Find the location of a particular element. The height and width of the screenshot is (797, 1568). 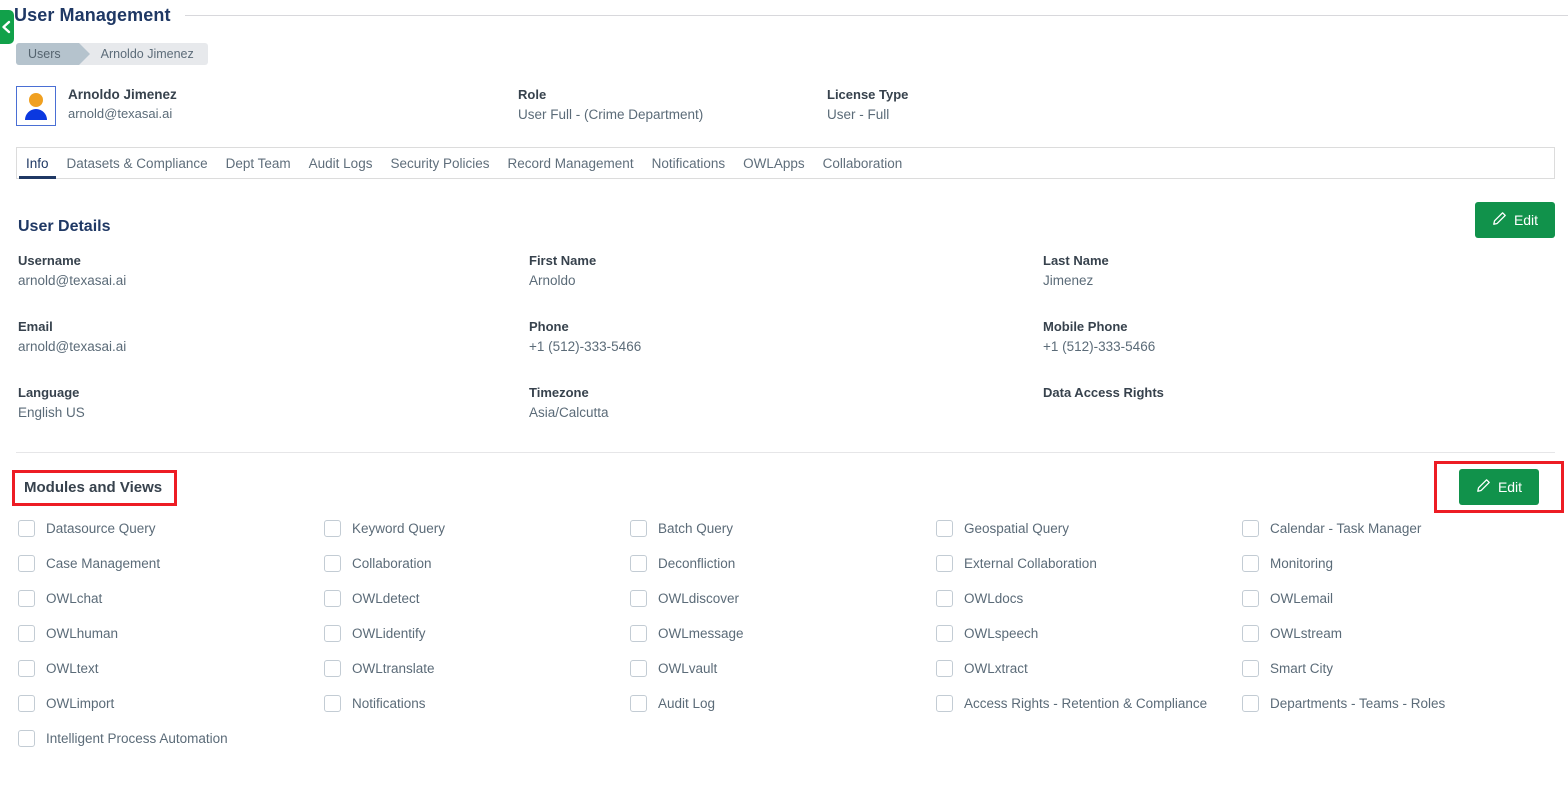

edit-user-details-label: Edit is located at coordinates (1526, 220).